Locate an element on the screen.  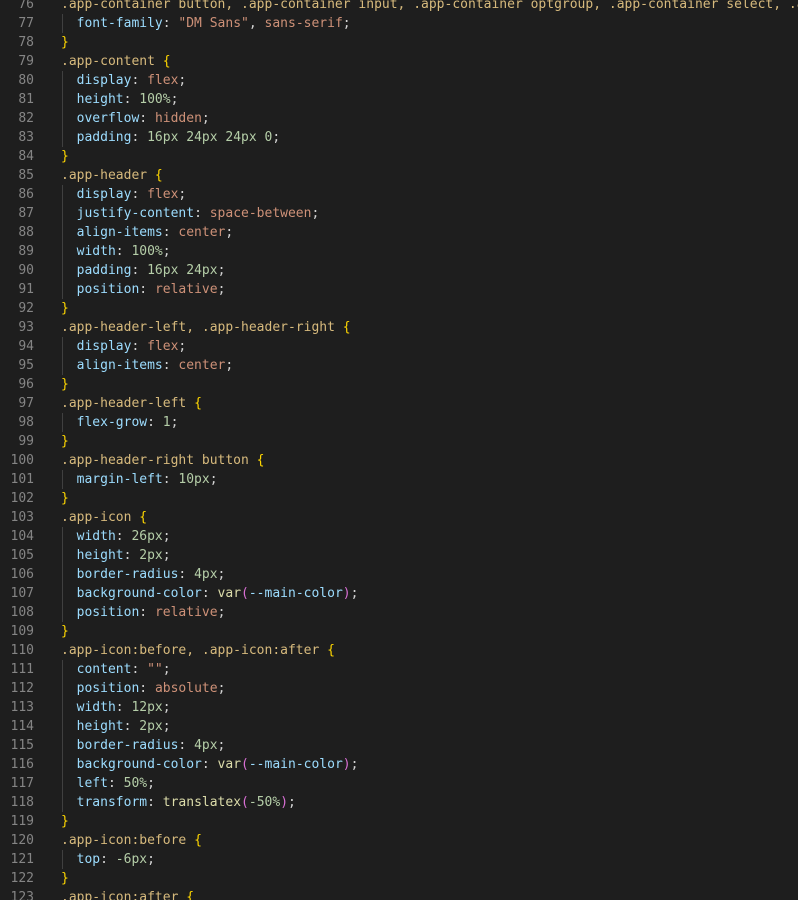
code-line: 86 display: flex; is located at coordinates (399, 194).